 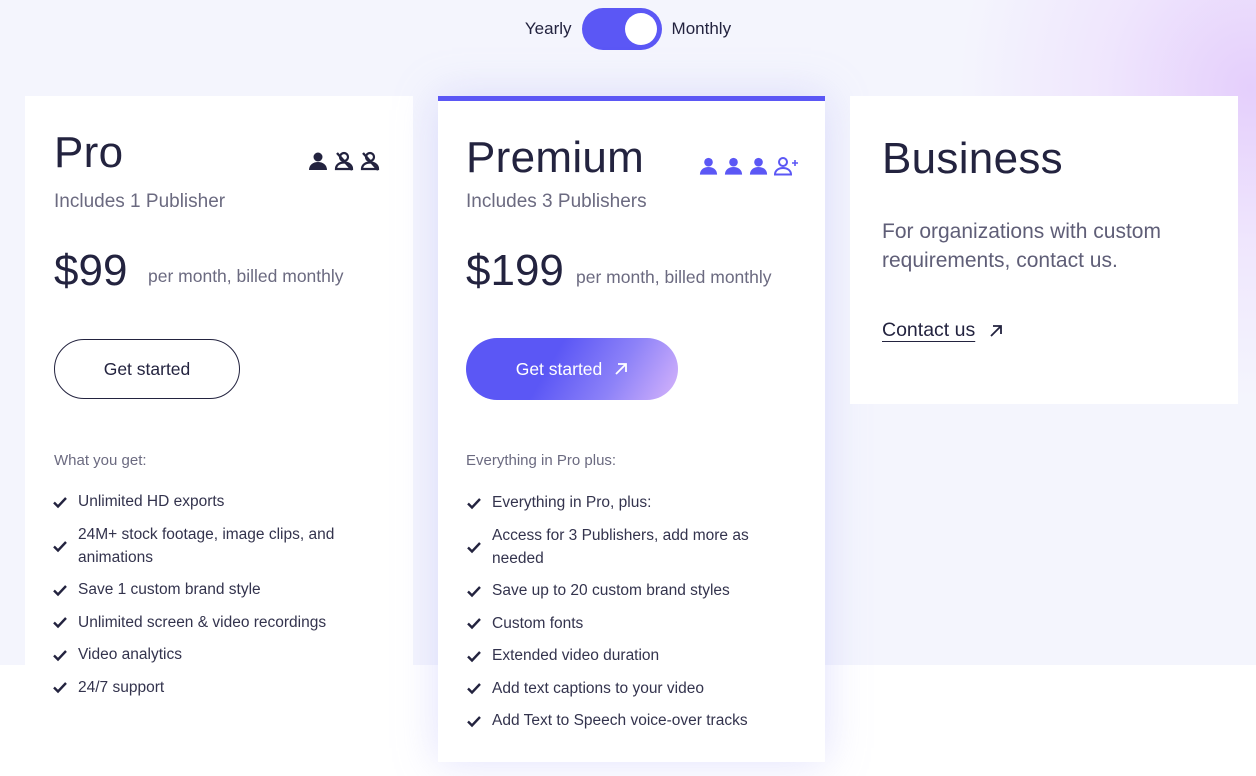 What do you see at coordinates (212, 501) in the screenshot?
I see `feature-item: Unlimited HD exports` at bounding box center [212, 501].